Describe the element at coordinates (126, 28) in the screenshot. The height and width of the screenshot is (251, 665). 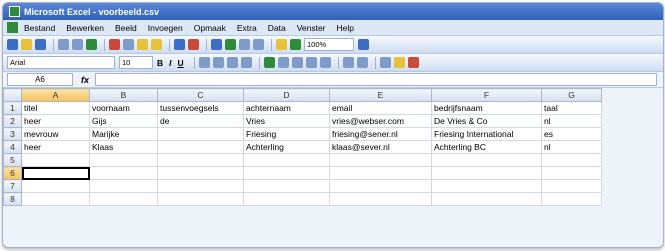
I see `menu-beeld: Beeld` at that location.